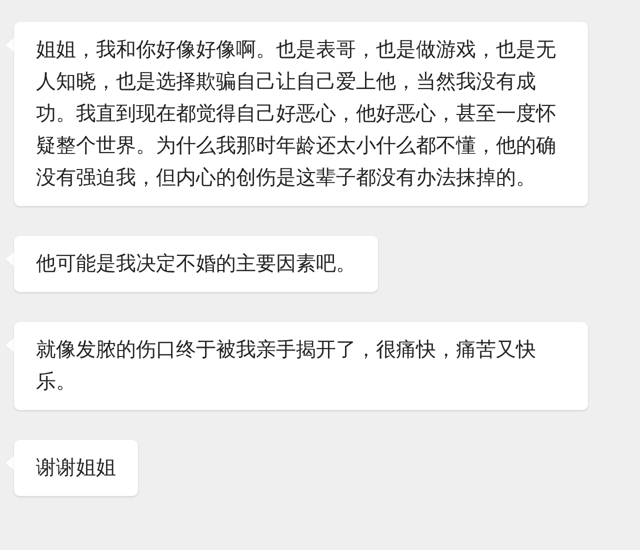 The image size is (640, 550). I want to click on message-bubble: 就像发脓的伤口终于被我亲手揭开了，很痛快，痛苦又快乐。, so click(301, 366).